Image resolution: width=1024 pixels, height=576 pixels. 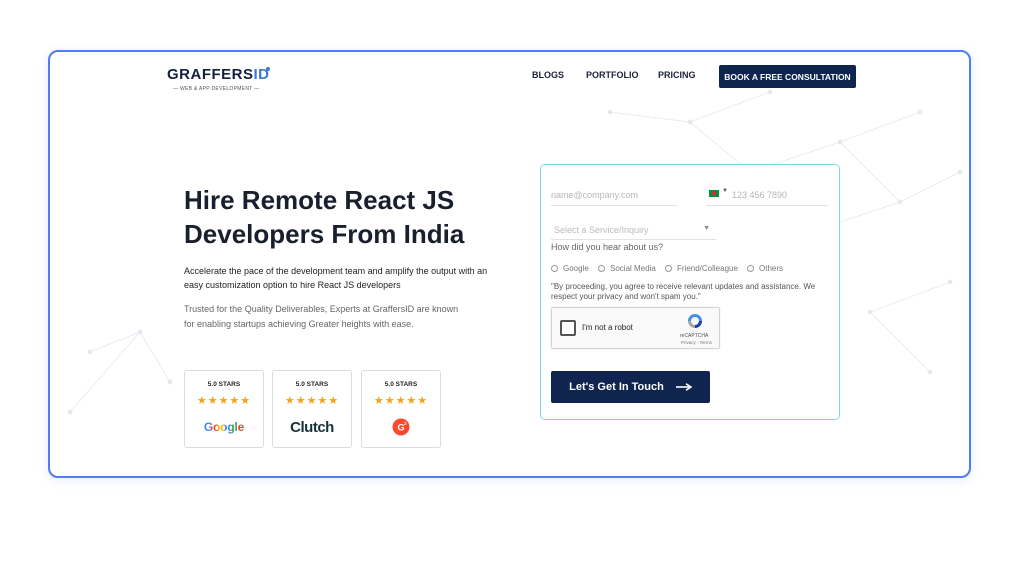 I want to click on referral-question: How did you hear about us?, so click(x=607, y=247).